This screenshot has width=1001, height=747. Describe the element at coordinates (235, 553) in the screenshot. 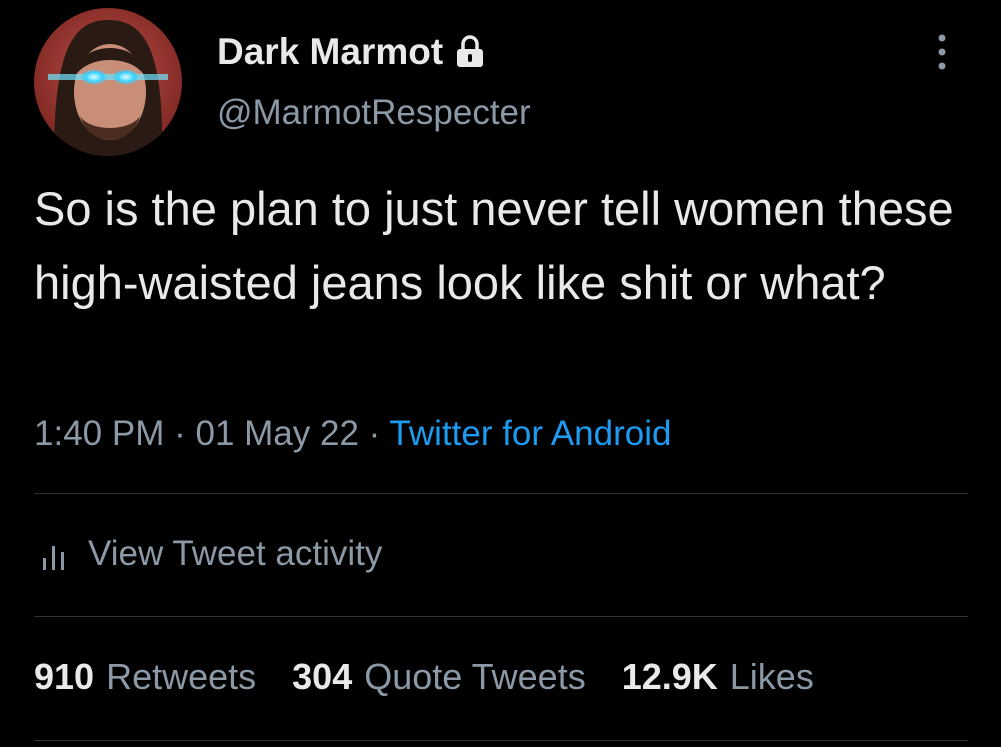

I see `view-tweet-activity-label: View Tweet activity` at that location.